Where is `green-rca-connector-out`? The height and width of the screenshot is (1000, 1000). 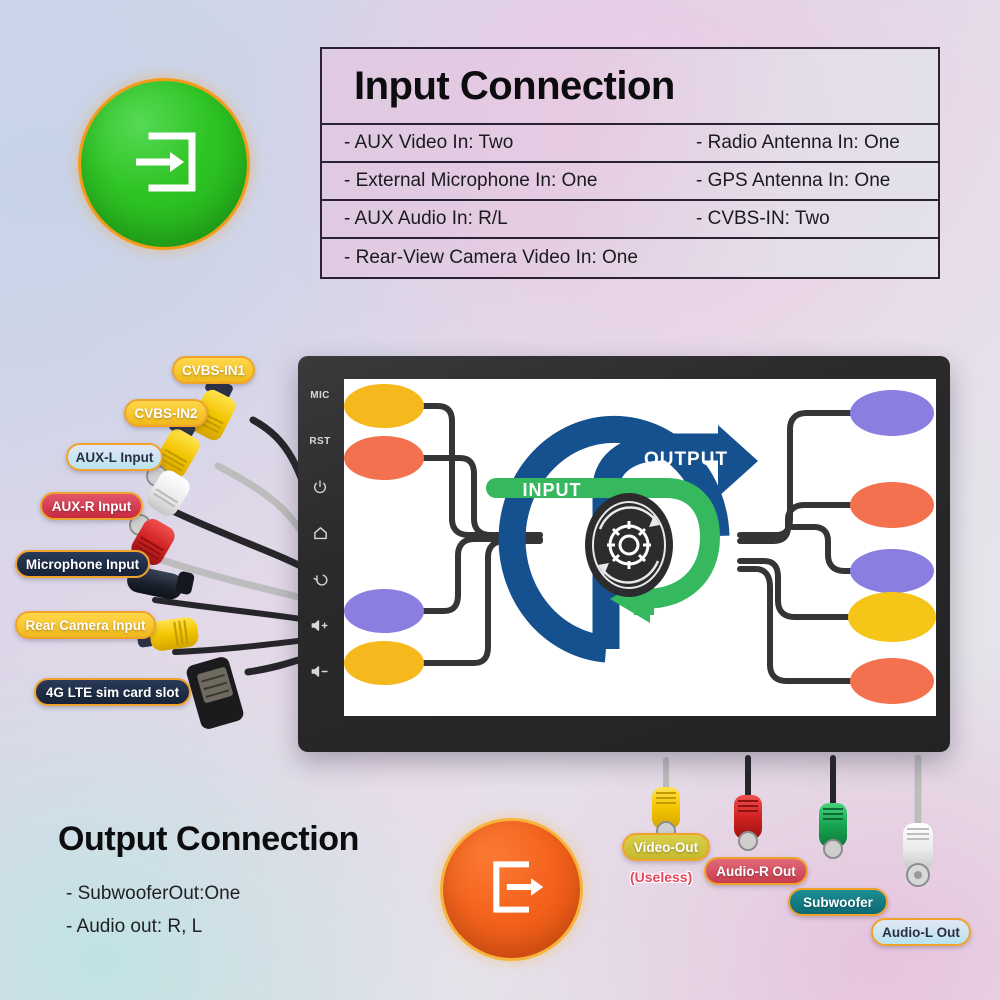 green-rca-connector-out is located at coordinates (833, 831).